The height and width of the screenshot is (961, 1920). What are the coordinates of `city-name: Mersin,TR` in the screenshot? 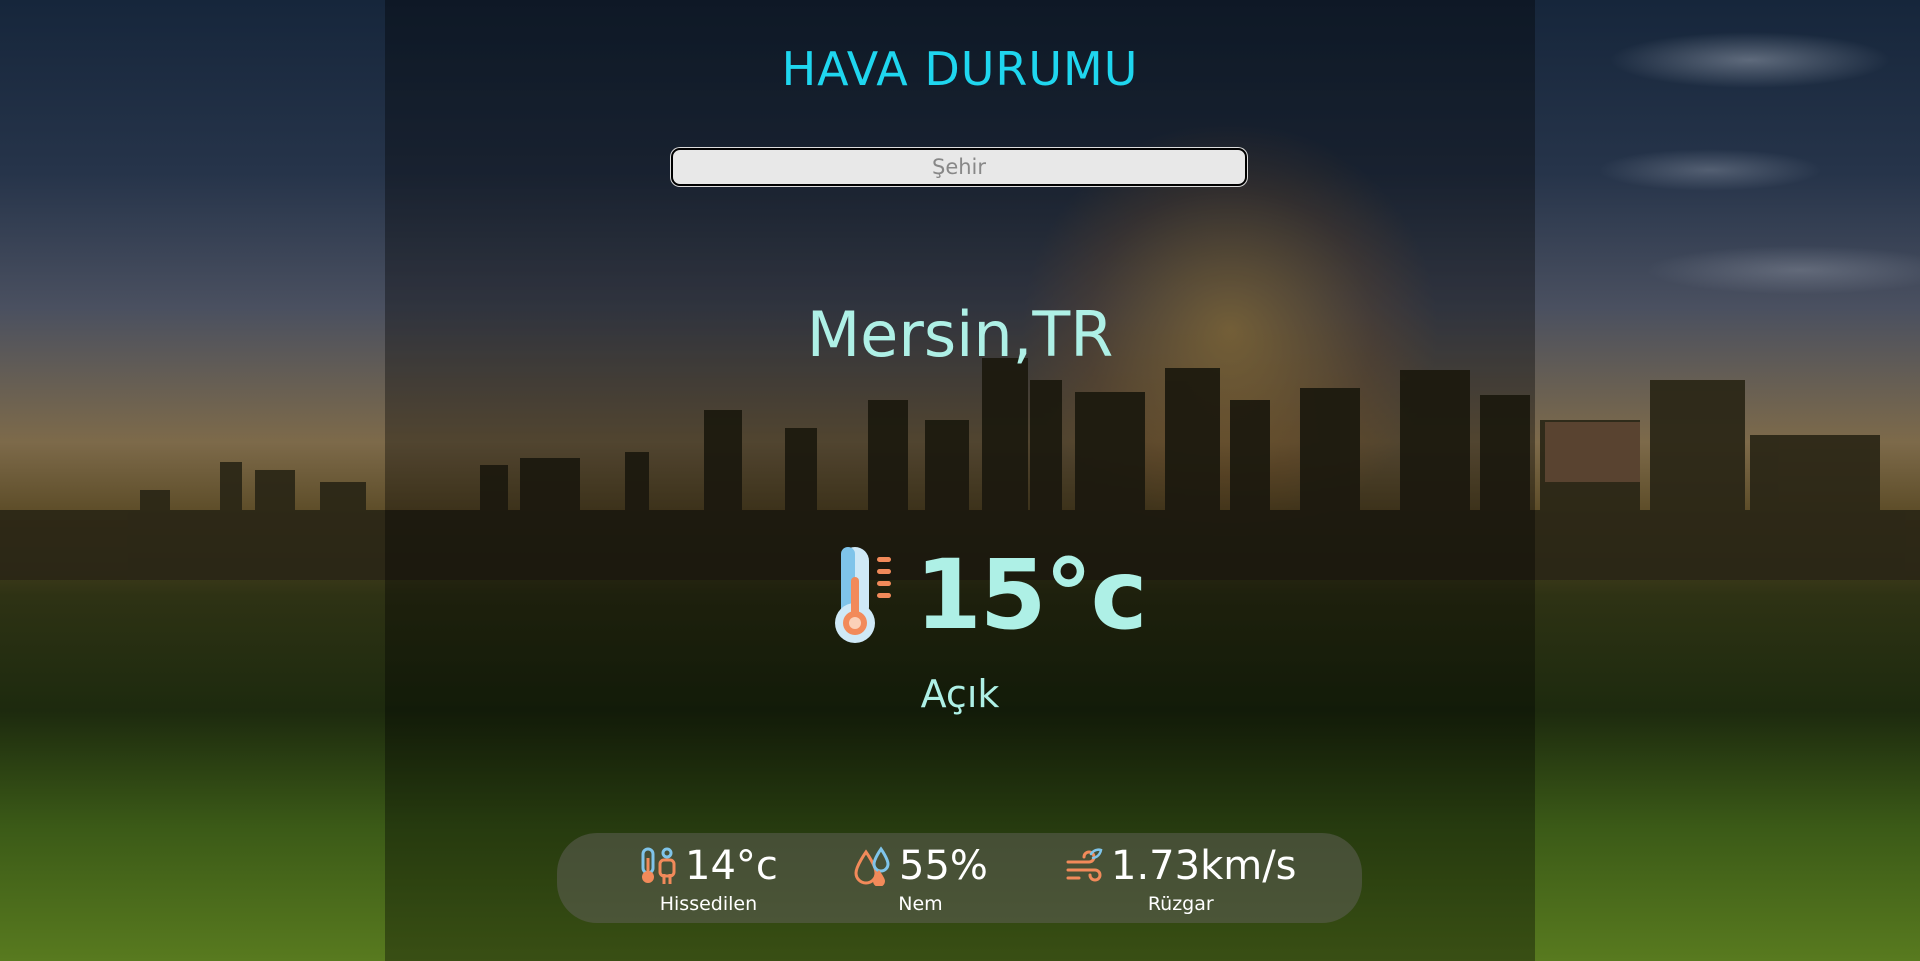 It's located at (960, 334).